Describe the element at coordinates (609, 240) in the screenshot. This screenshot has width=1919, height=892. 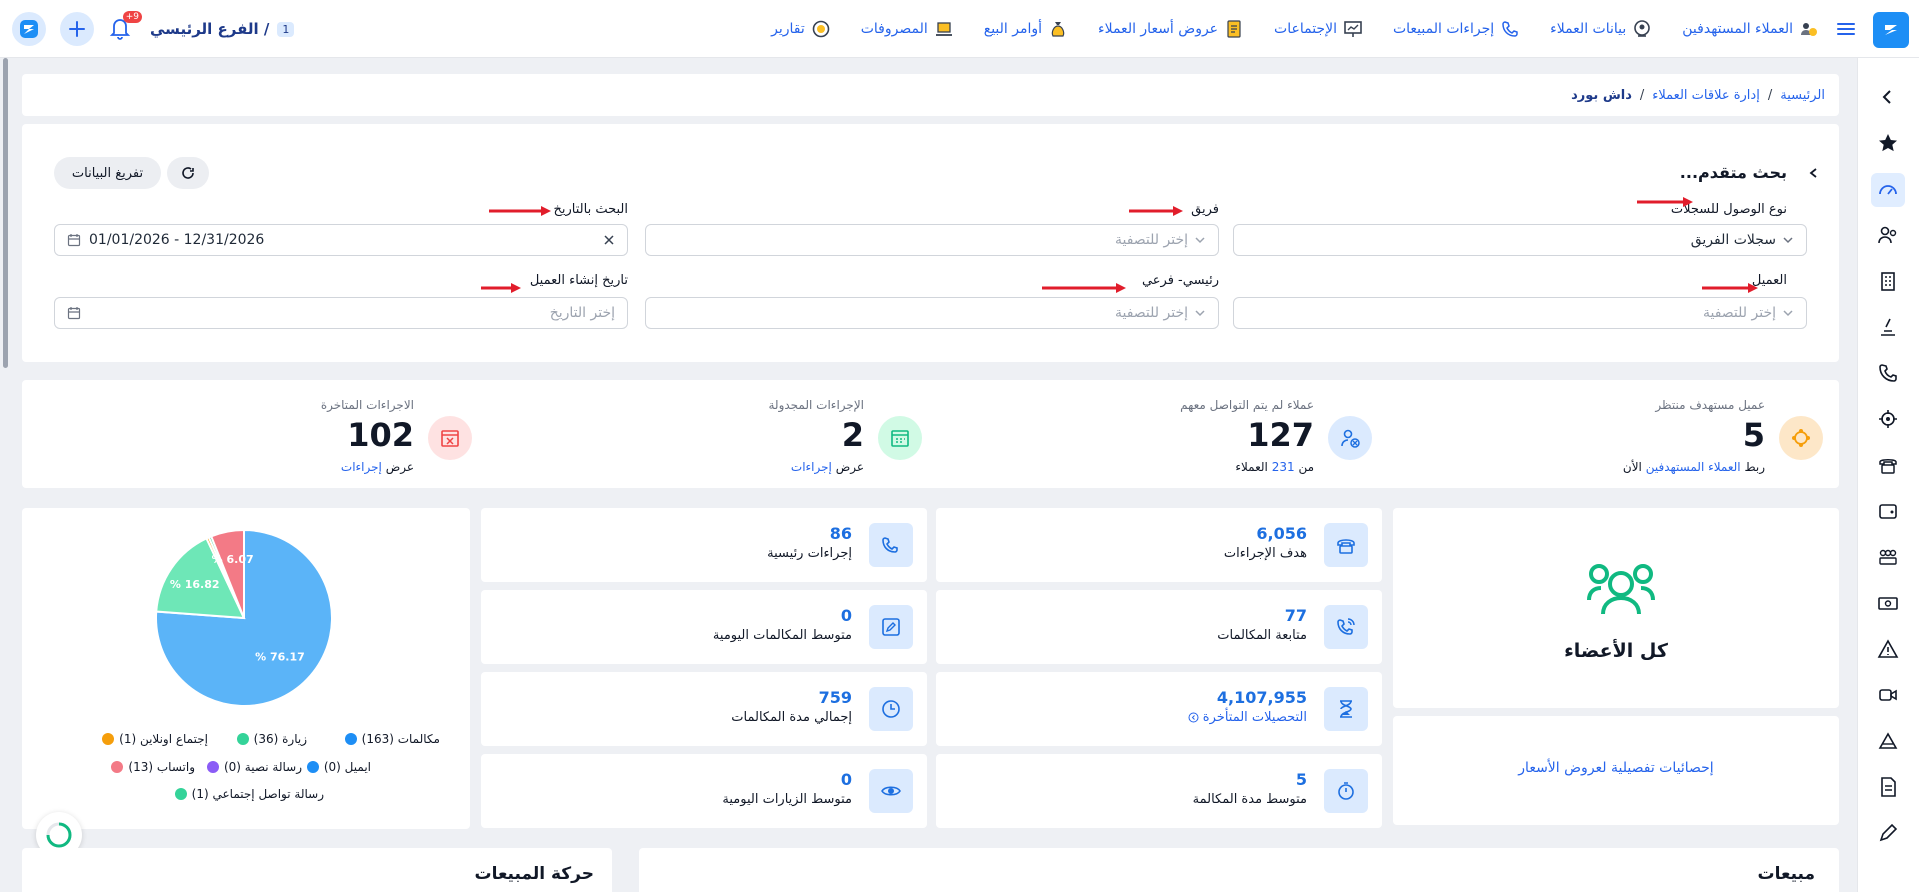
I see `clear-icon` at that location.